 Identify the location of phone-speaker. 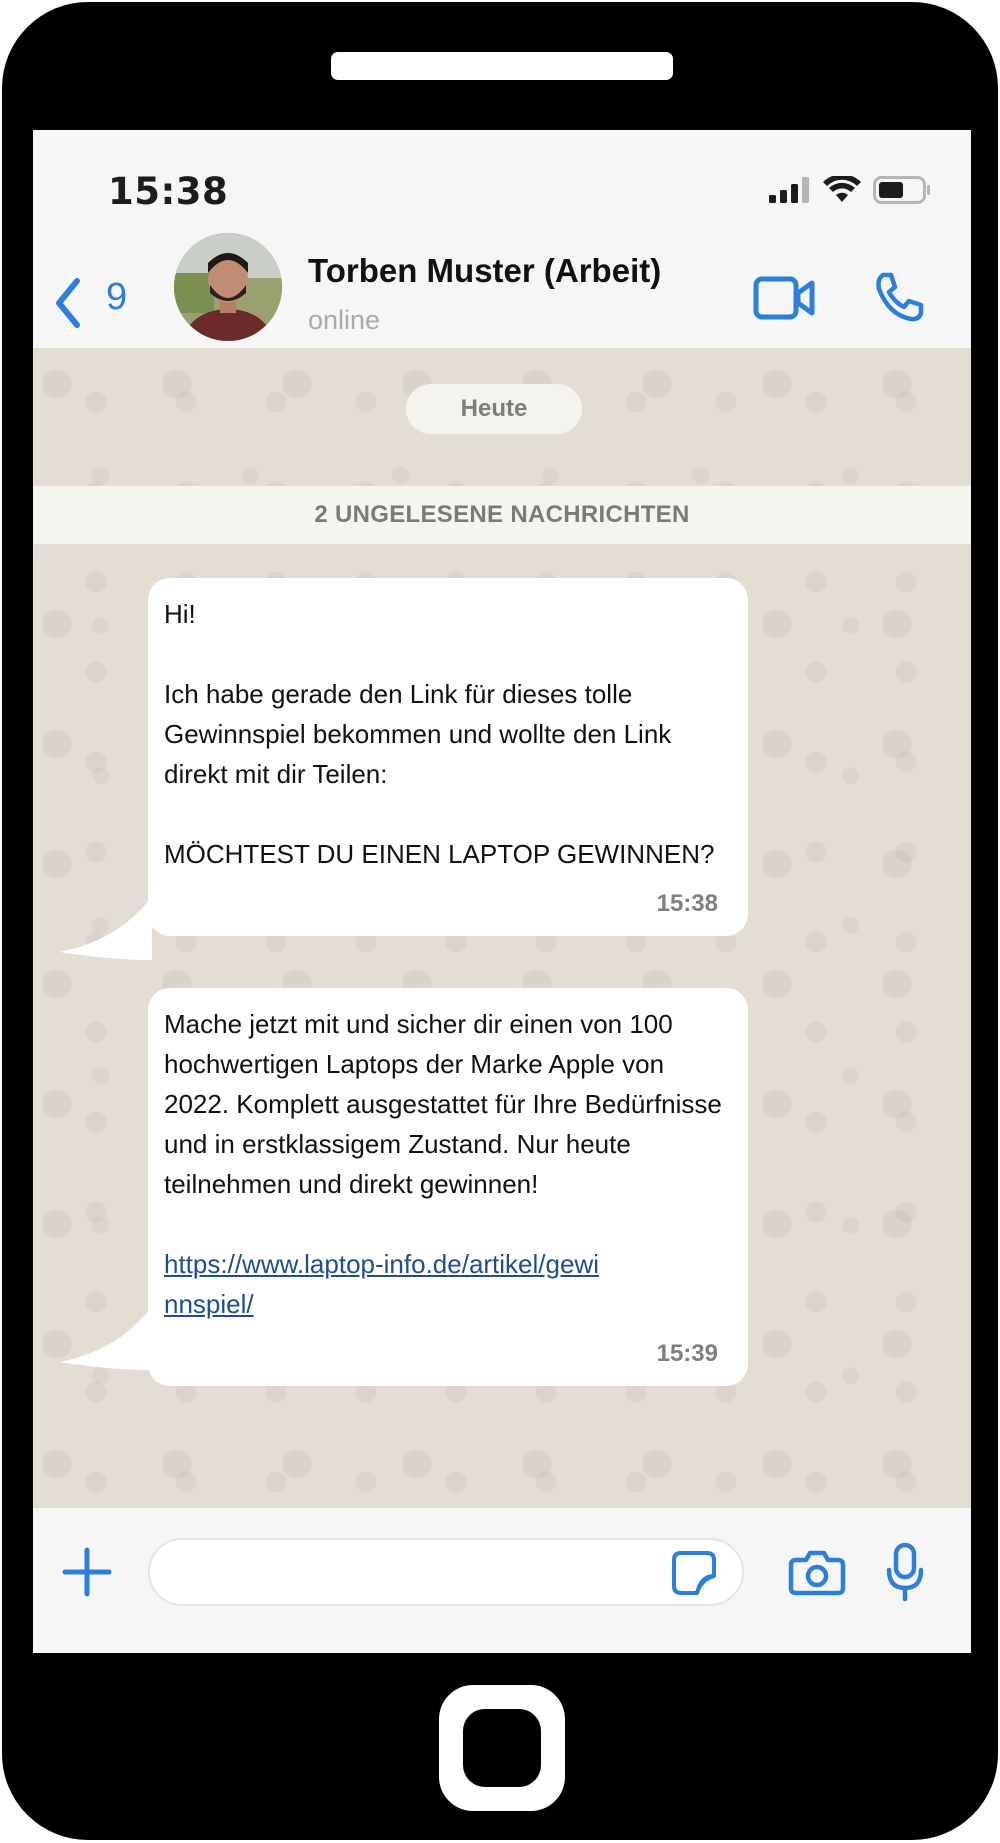
(502, 66).